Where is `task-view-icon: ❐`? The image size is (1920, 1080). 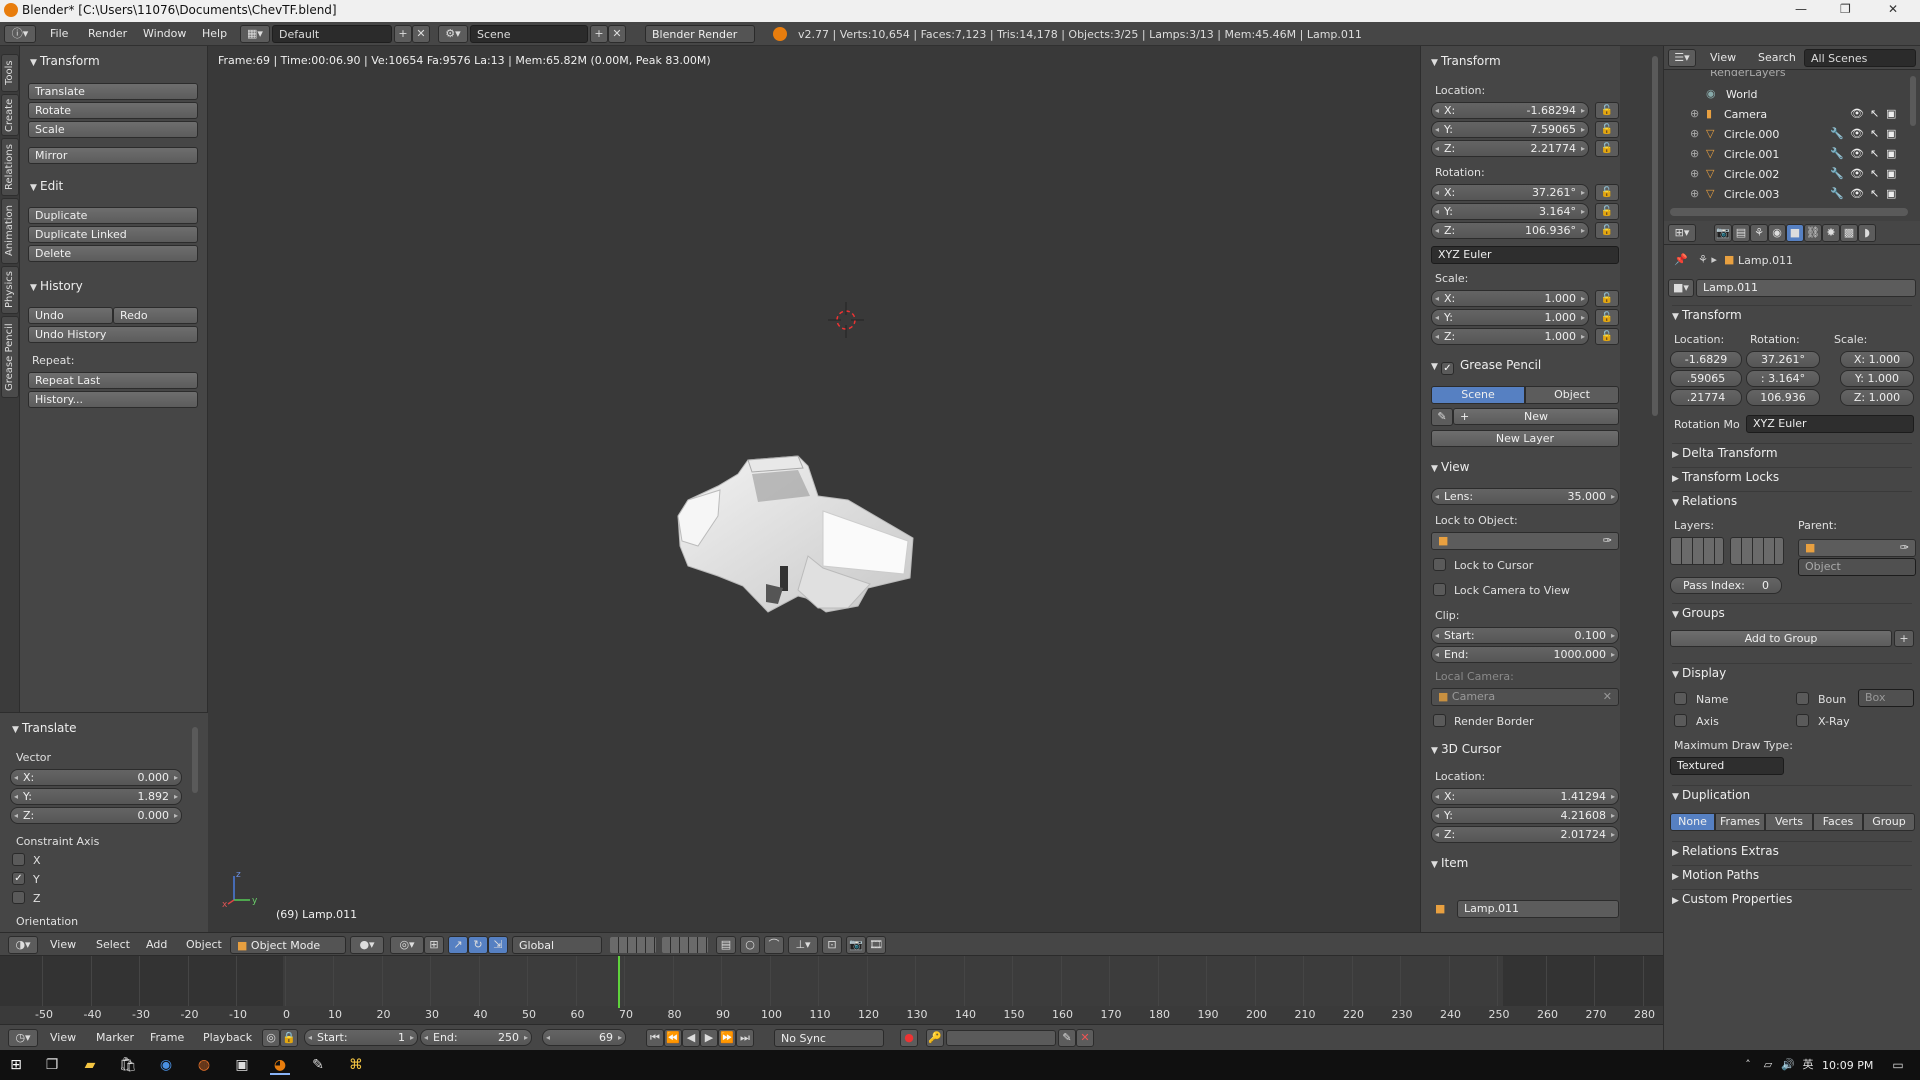
task-view-icon: ❐ is located at coordinates (52, 1065).